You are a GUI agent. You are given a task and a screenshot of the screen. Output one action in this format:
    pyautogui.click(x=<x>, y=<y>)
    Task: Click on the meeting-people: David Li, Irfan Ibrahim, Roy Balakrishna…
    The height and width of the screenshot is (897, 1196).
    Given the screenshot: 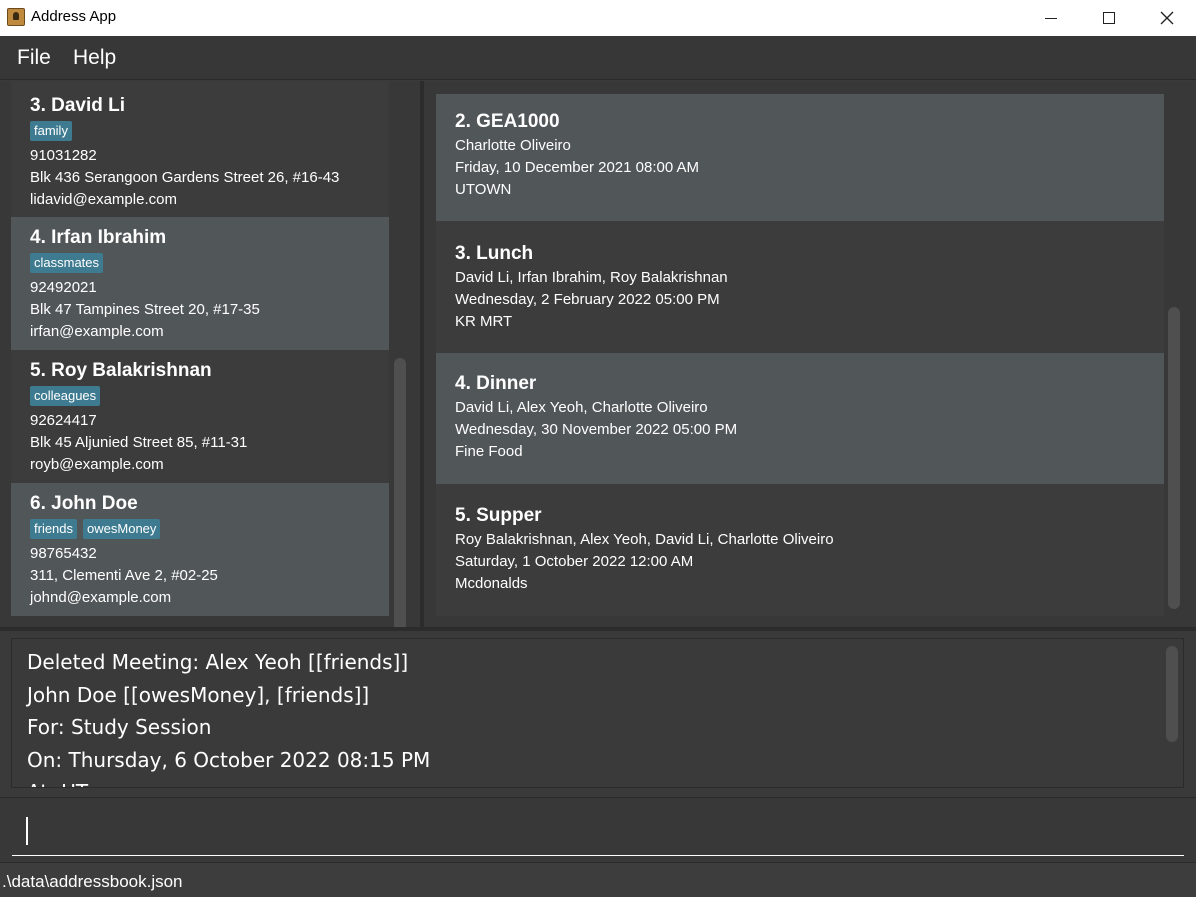 What is the action you would take?
    pyautogui.click(x=591, y=277)
    